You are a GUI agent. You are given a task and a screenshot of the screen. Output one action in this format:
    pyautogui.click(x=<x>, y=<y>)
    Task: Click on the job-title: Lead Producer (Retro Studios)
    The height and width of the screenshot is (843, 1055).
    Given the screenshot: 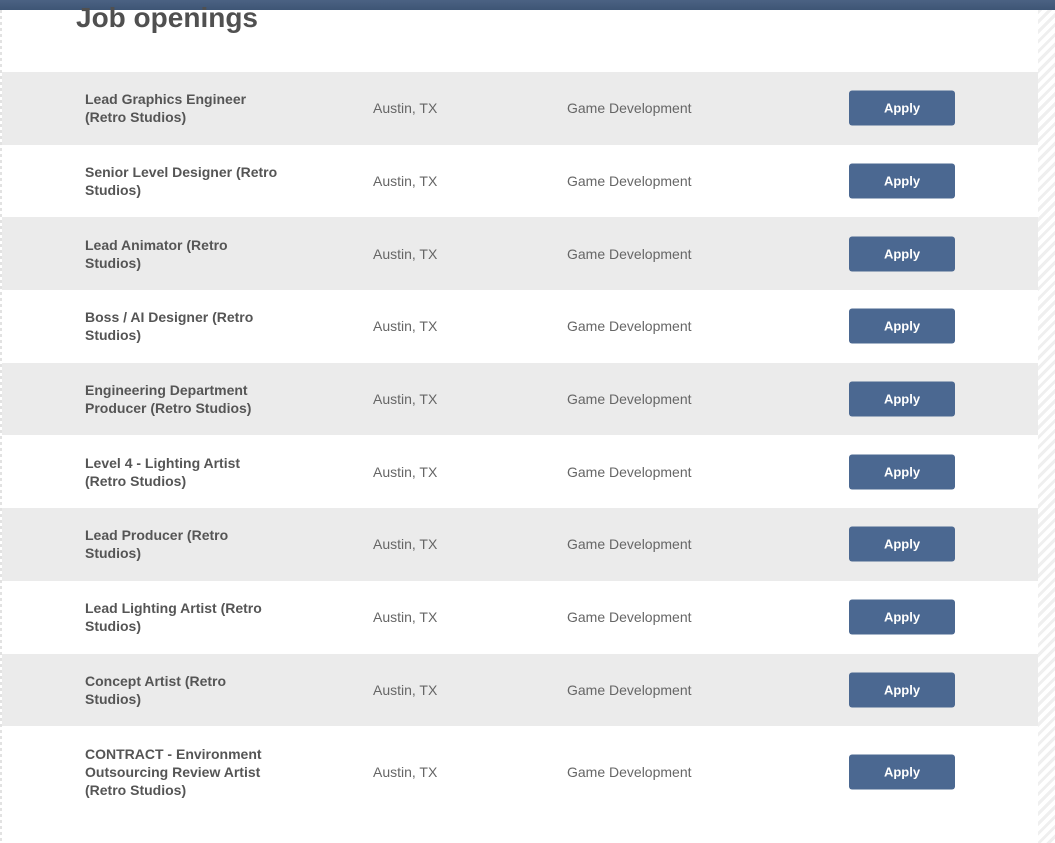 What is the action you would take?
    pyautogui.click(x=185, y=544)
    